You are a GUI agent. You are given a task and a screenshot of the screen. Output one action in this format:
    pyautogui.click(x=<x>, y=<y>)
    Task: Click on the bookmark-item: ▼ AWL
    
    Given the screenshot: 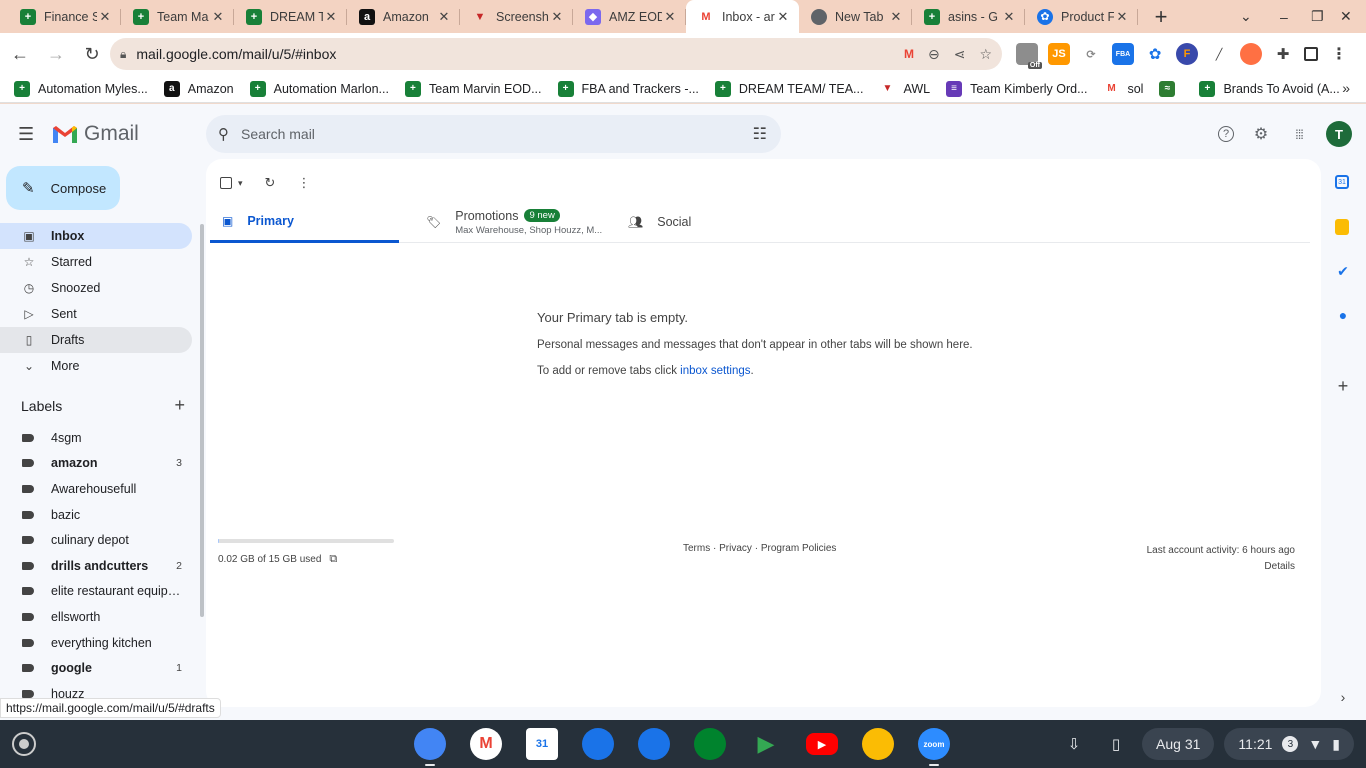 What is the action you would take?
    pyautogui.click(x=905, y=89)
    